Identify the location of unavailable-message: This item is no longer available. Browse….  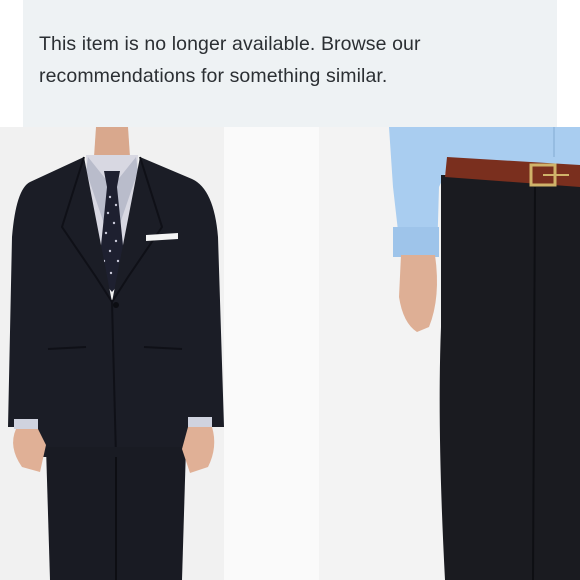
(230, 60).